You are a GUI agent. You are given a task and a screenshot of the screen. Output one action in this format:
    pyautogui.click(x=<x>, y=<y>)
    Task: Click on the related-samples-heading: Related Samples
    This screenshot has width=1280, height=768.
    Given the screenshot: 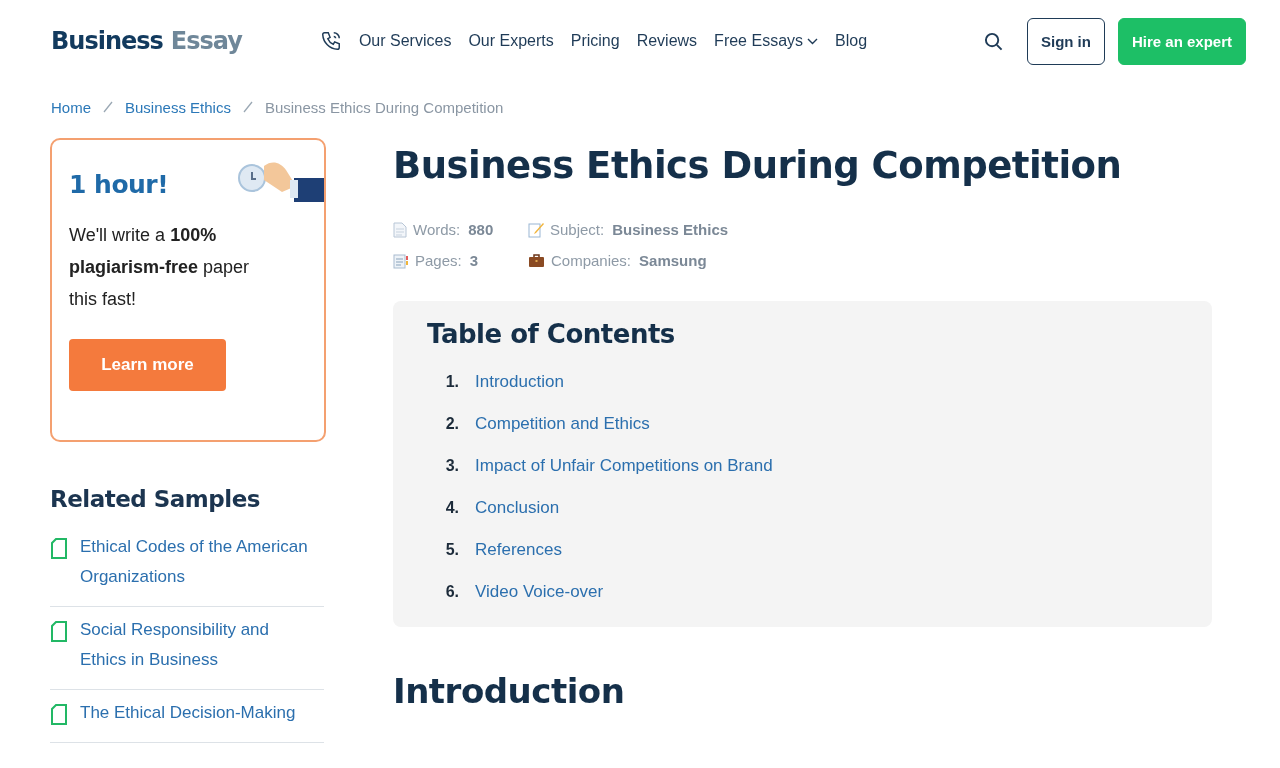 What is the action you would take?
    pyautogui.click(x=155, y=499)
    